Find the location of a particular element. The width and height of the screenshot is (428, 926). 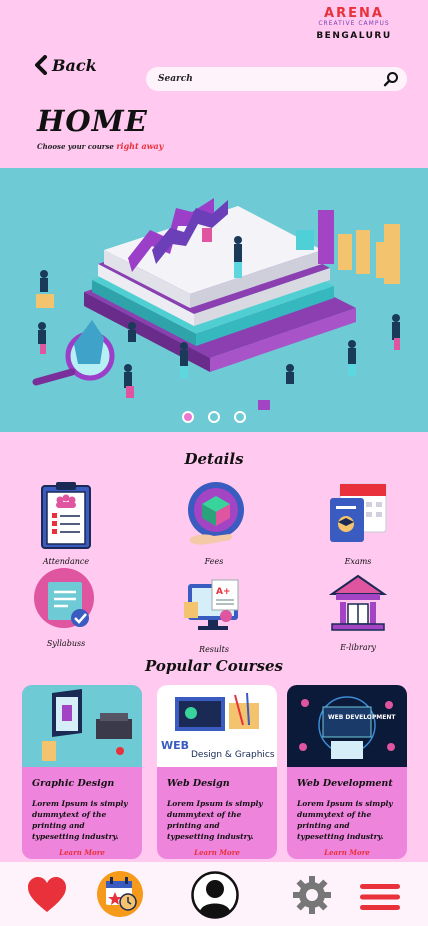

carousel-indicators is located at coordinates (214, 417).